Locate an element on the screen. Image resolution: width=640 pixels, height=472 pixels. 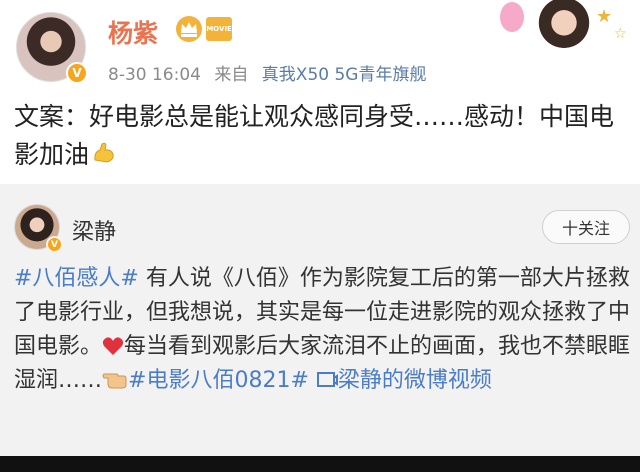
source-device-link: 真我X50 5G青年旗舰 is located at coordinates (344, 75).